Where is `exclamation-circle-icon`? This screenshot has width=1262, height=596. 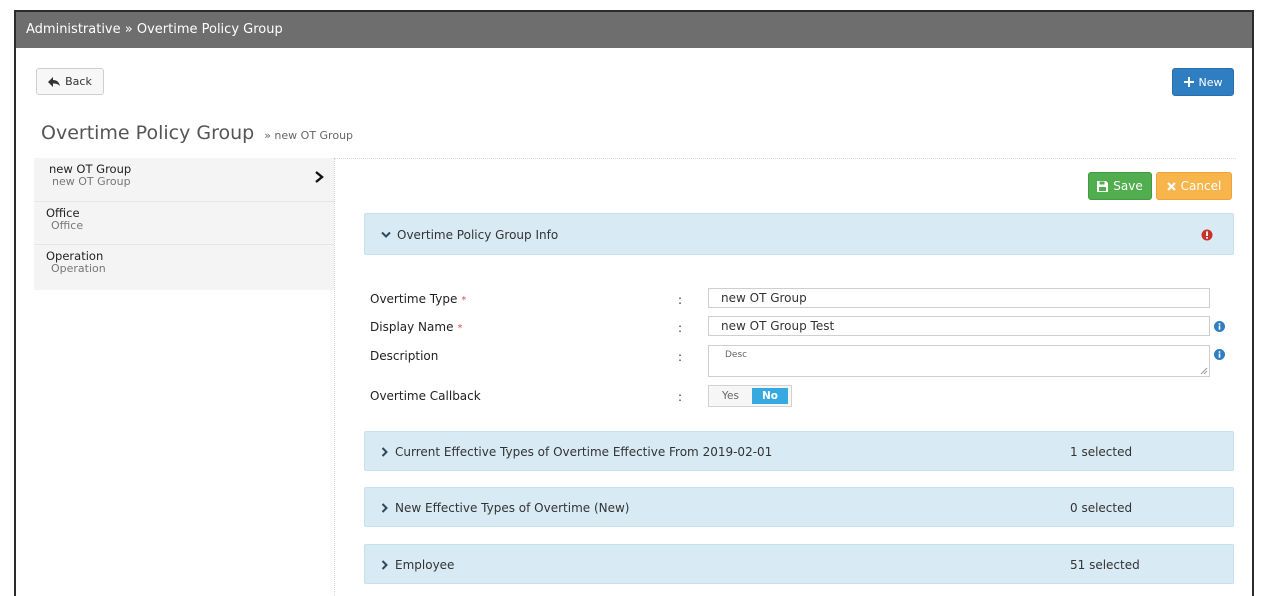
exclamation-circle-icon is located at coordinates (1207, 235).